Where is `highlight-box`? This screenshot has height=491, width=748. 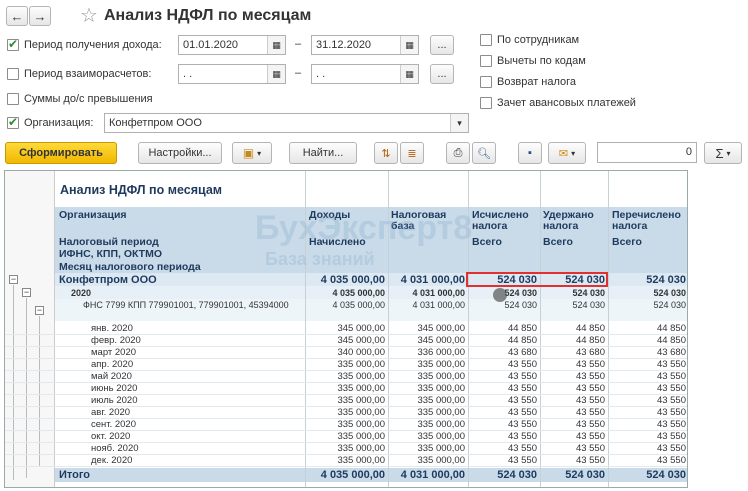
highlight-box is located at coordinates (537, 279).